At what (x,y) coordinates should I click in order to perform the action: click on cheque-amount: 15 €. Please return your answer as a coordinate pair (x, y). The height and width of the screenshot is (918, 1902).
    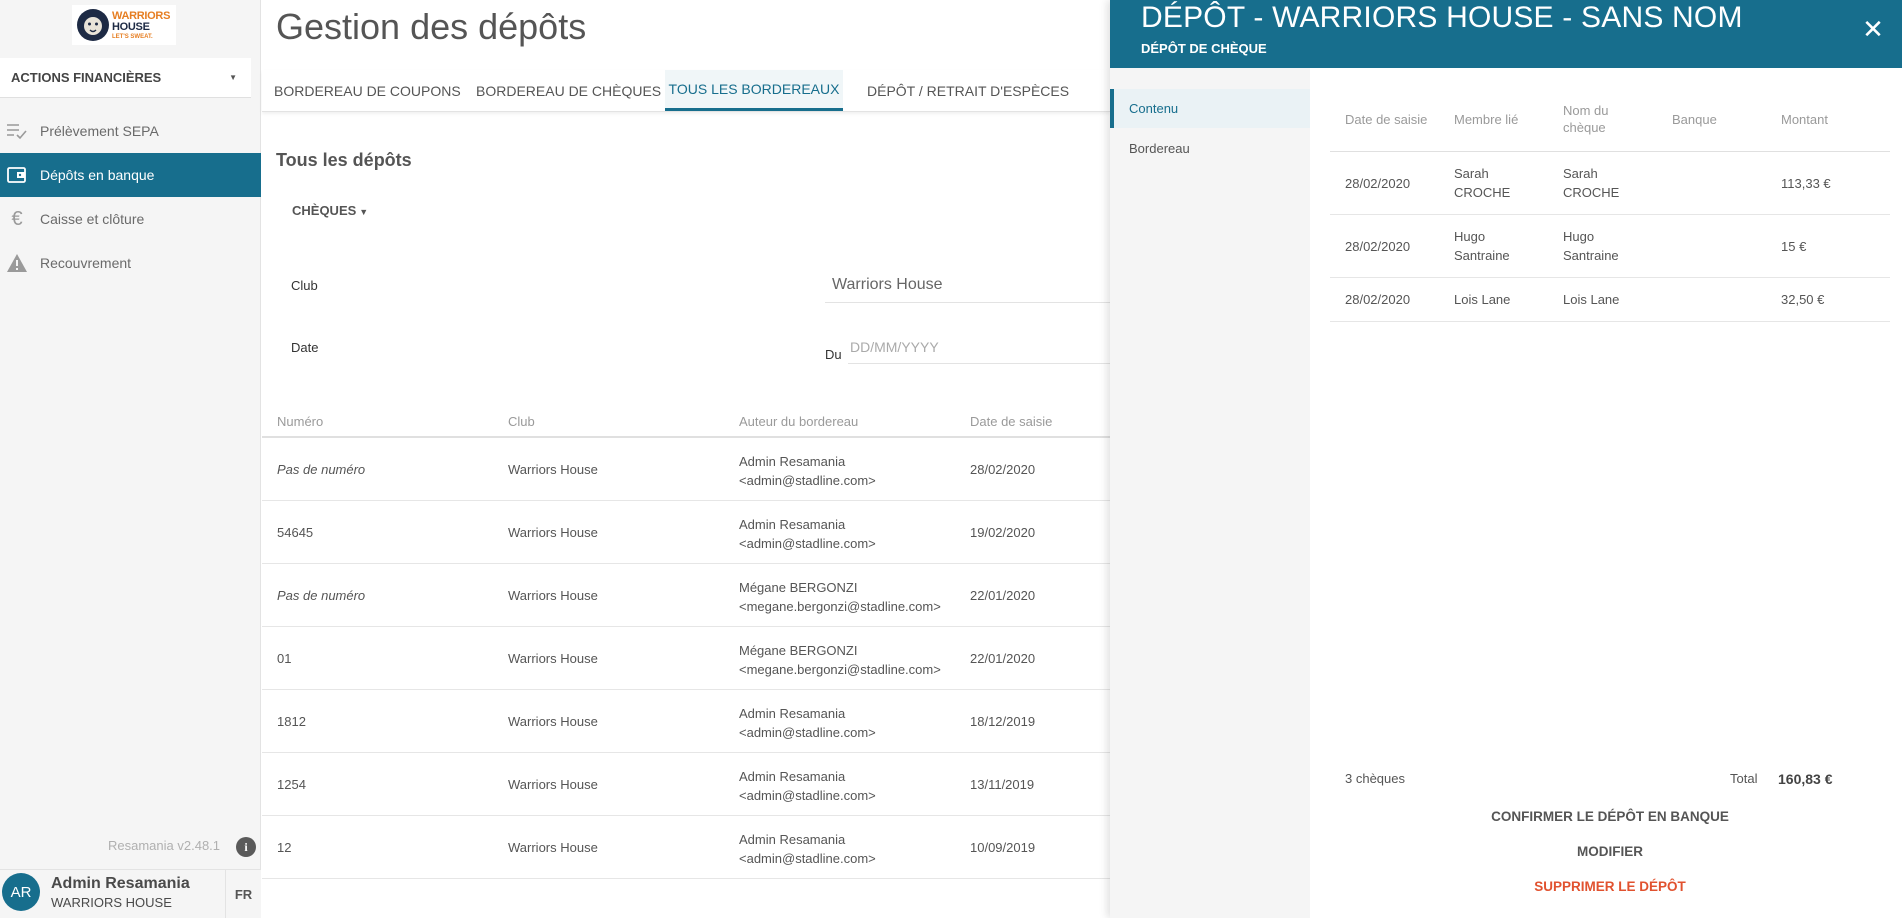
    Looking at the image, I should click on (1794, 246).